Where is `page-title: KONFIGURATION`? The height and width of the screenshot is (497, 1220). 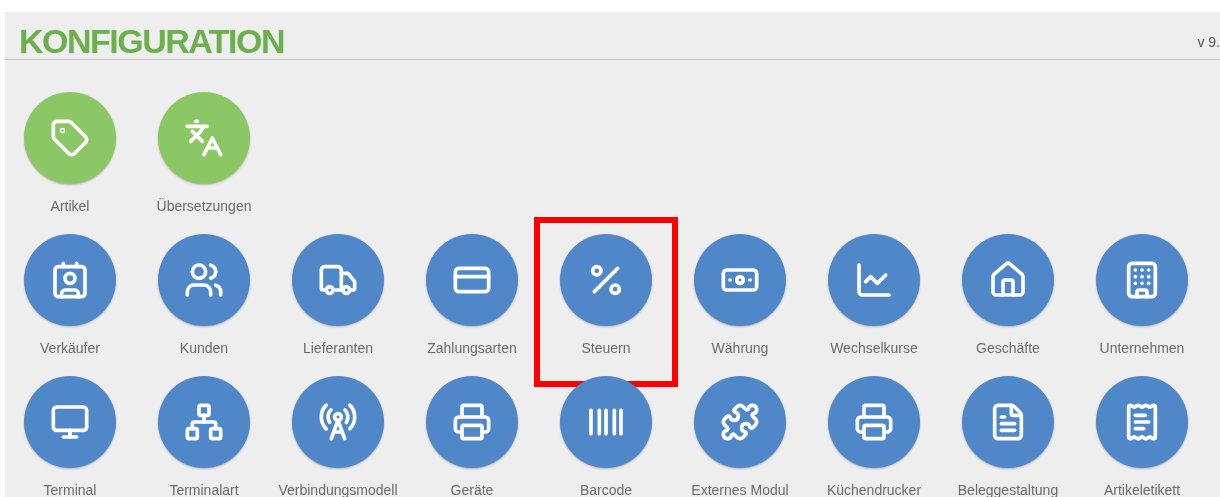
page-title: KONFIGURATION is located at coordinates (152, 41).